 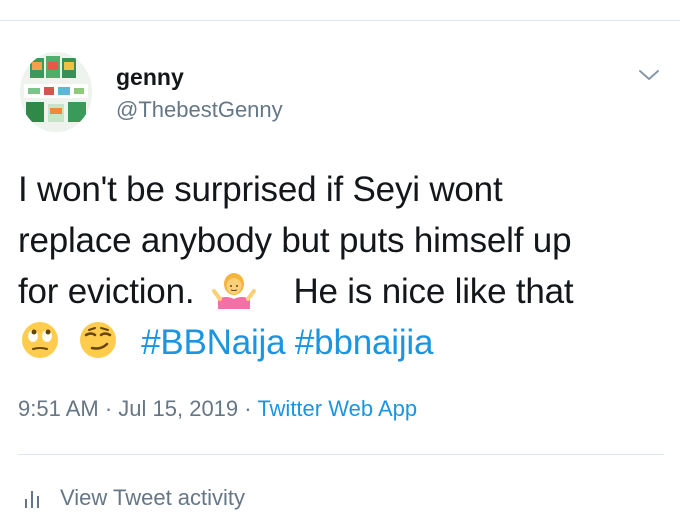 I want to click on tweet-line-1: I won't be surprised if Seyi wont, so click(x=260, y=189).